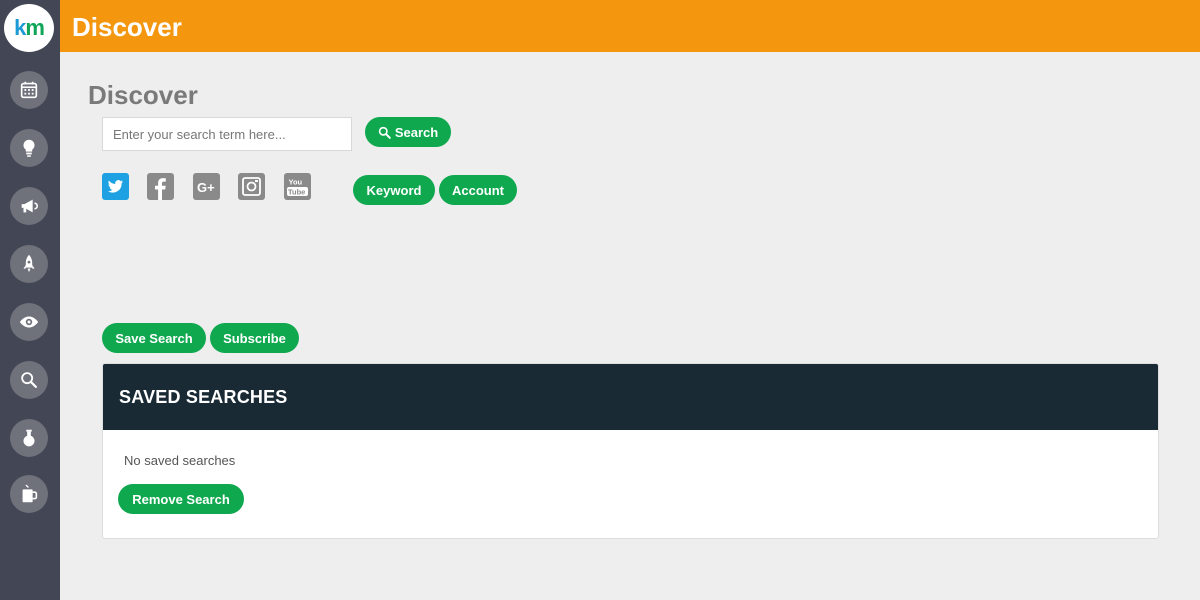  I want to click on sidebar-item-search, so click(29, 380).